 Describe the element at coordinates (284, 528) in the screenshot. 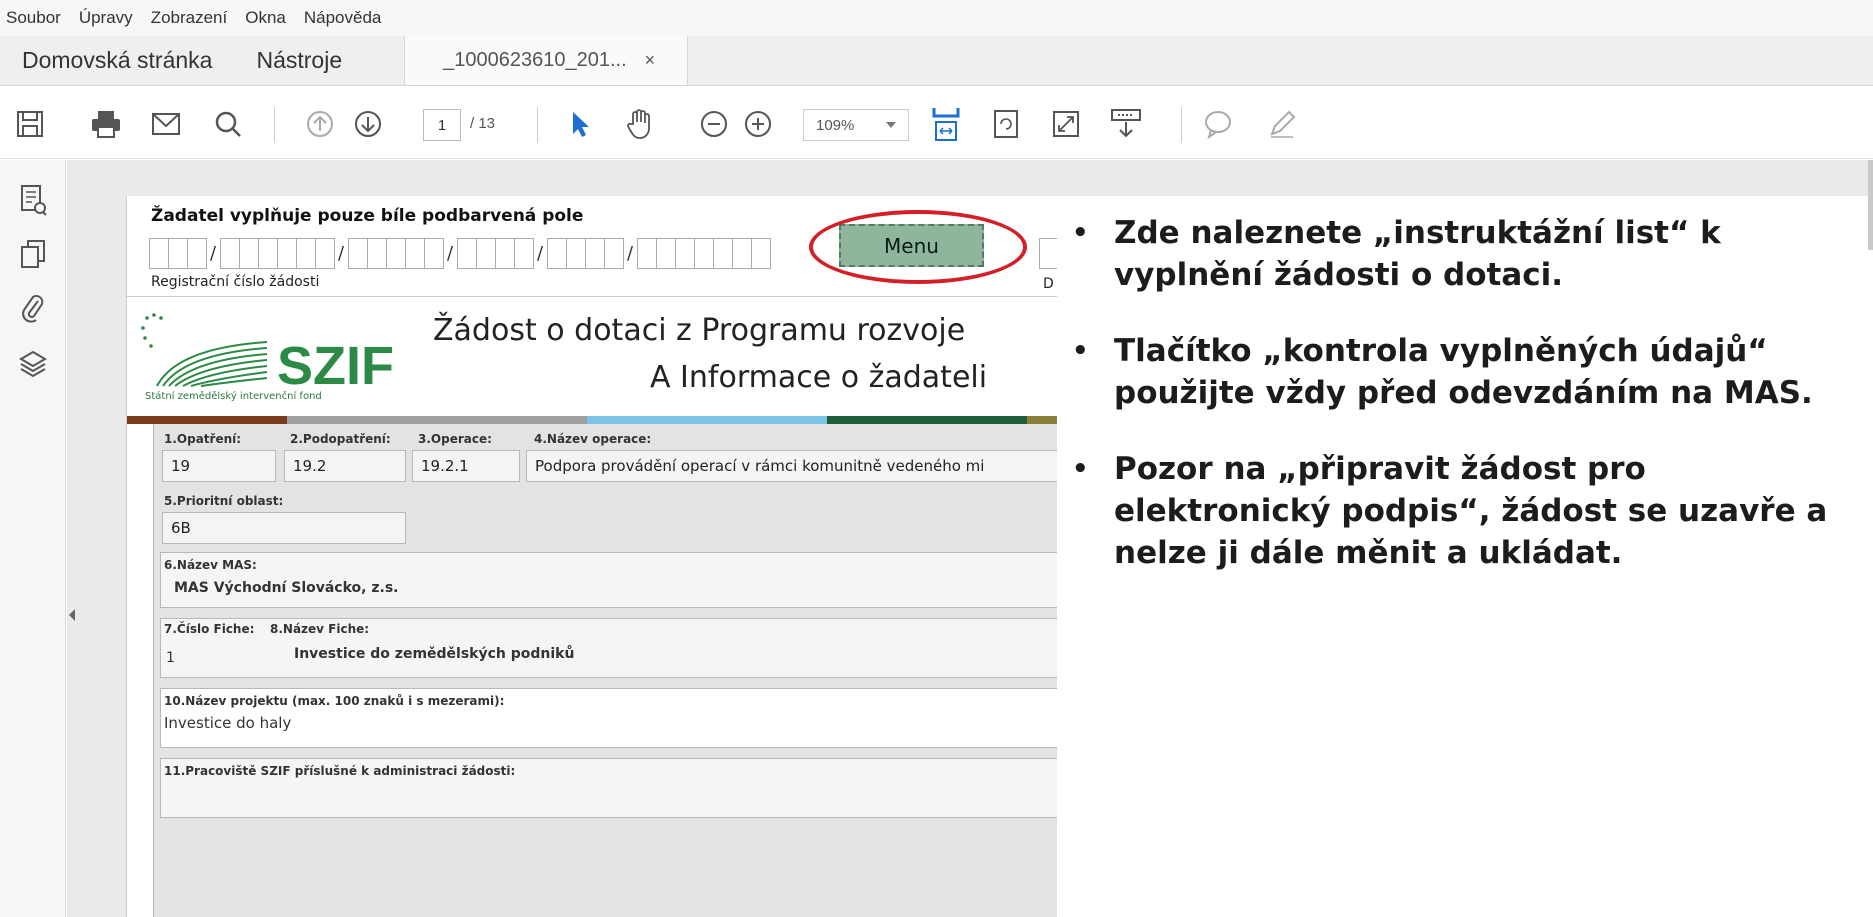

I see `prioritni-oblast-field: 6B` at that location.